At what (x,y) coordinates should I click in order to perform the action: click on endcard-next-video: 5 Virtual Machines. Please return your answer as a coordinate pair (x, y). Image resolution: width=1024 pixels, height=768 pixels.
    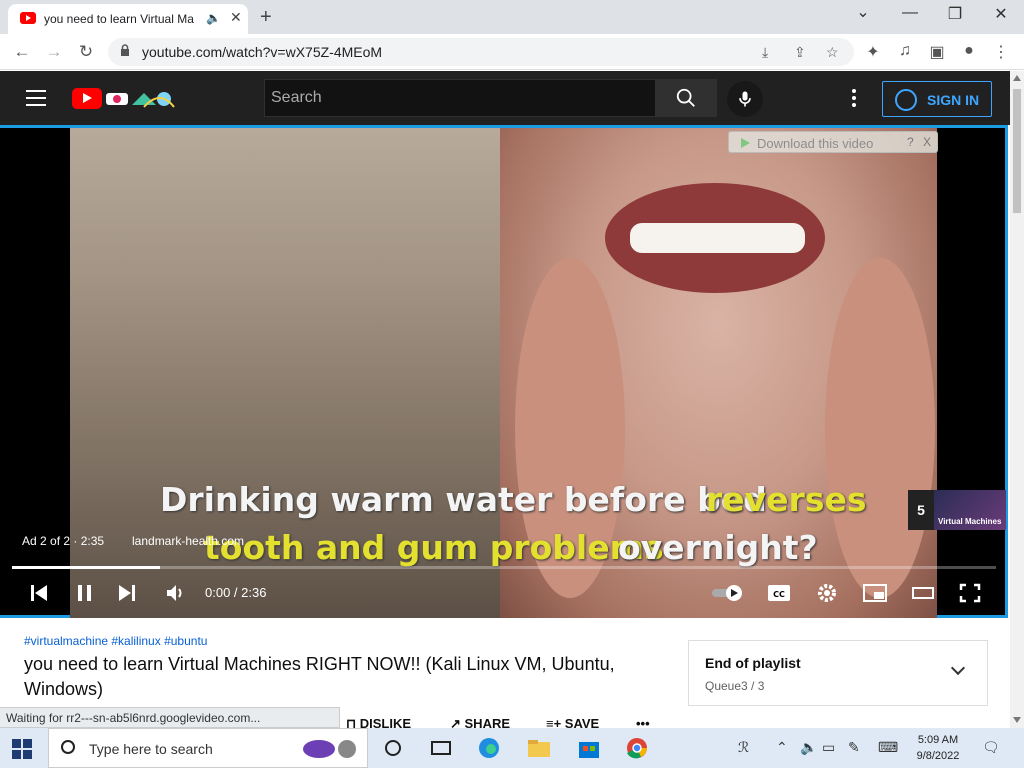
    Looking at the image, I should click on (957, 511).